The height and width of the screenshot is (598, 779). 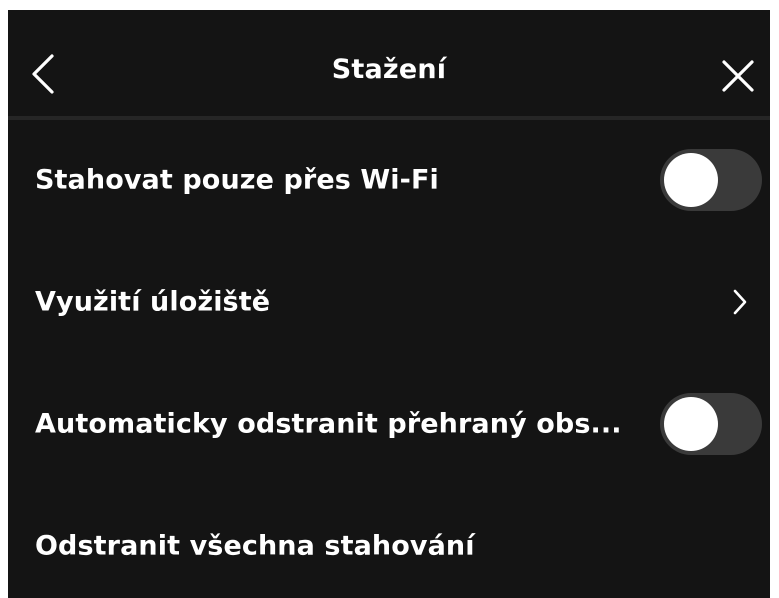 I want to click on close-button, so click(x=738, y=76).